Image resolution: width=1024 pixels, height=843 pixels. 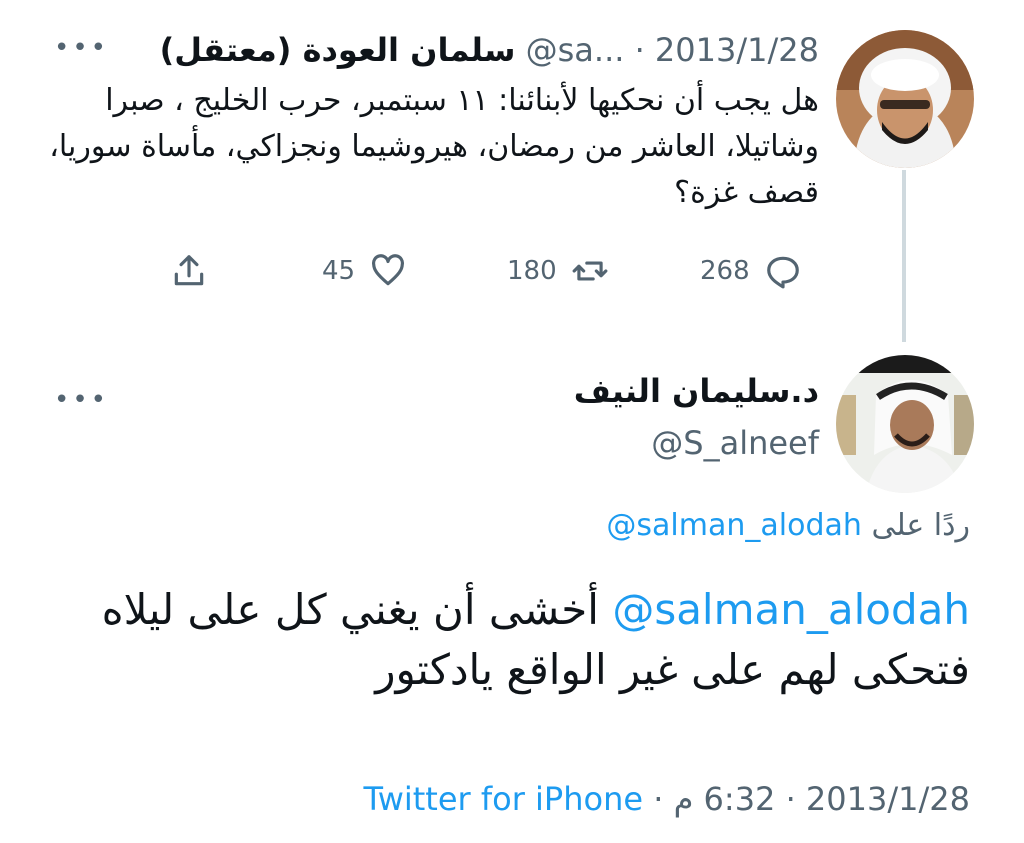 I want to click on reply-button: 268, so click(x=751, y=271).